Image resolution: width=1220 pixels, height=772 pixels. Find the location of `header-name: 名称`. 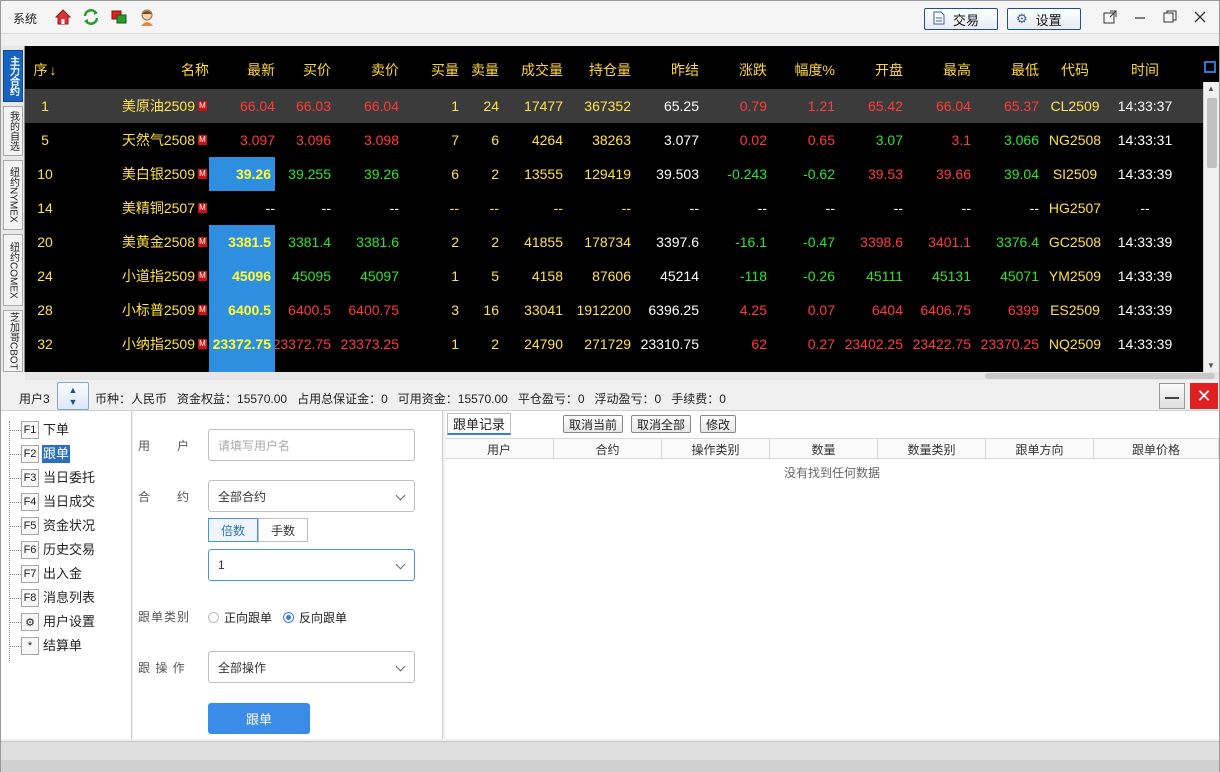

header-name: 名称 is located at coordinates (137, 70).